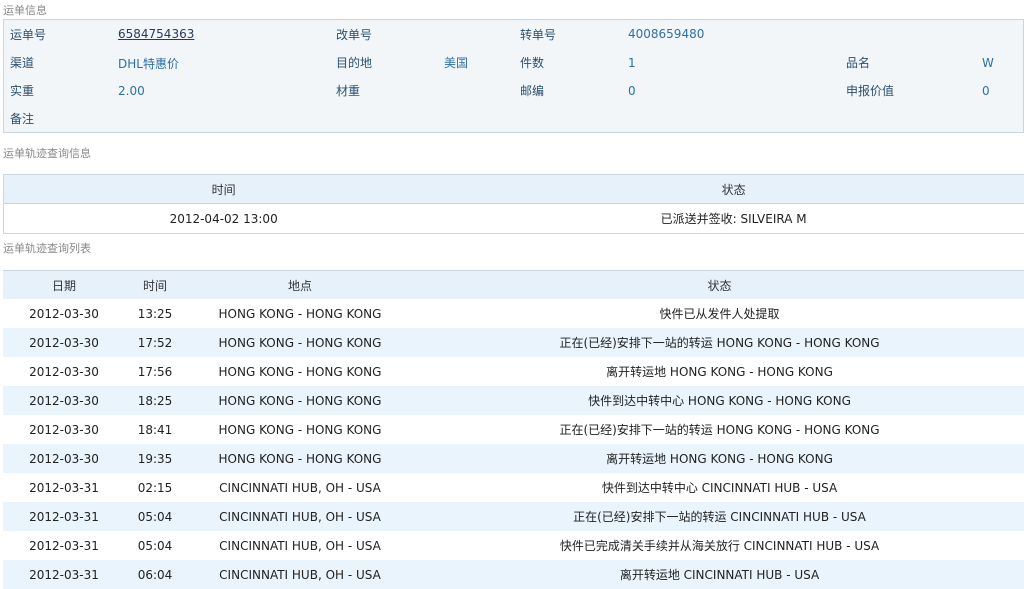 This screenshot has width=1024, height=589. Describe the element at coordinates (733, 219) in the screenshot. I see `status-value-cell: 已派送并签收: SILVEIRA M` at that location.